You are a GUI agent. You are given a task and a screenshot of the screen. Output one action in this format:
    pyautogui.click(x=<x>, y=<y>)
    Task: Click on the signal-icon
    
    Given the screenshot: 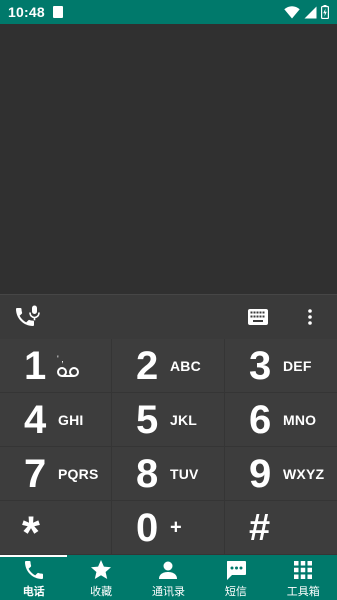 What is the action you would take?
    pyautogui.click(x=310, y=12)
    